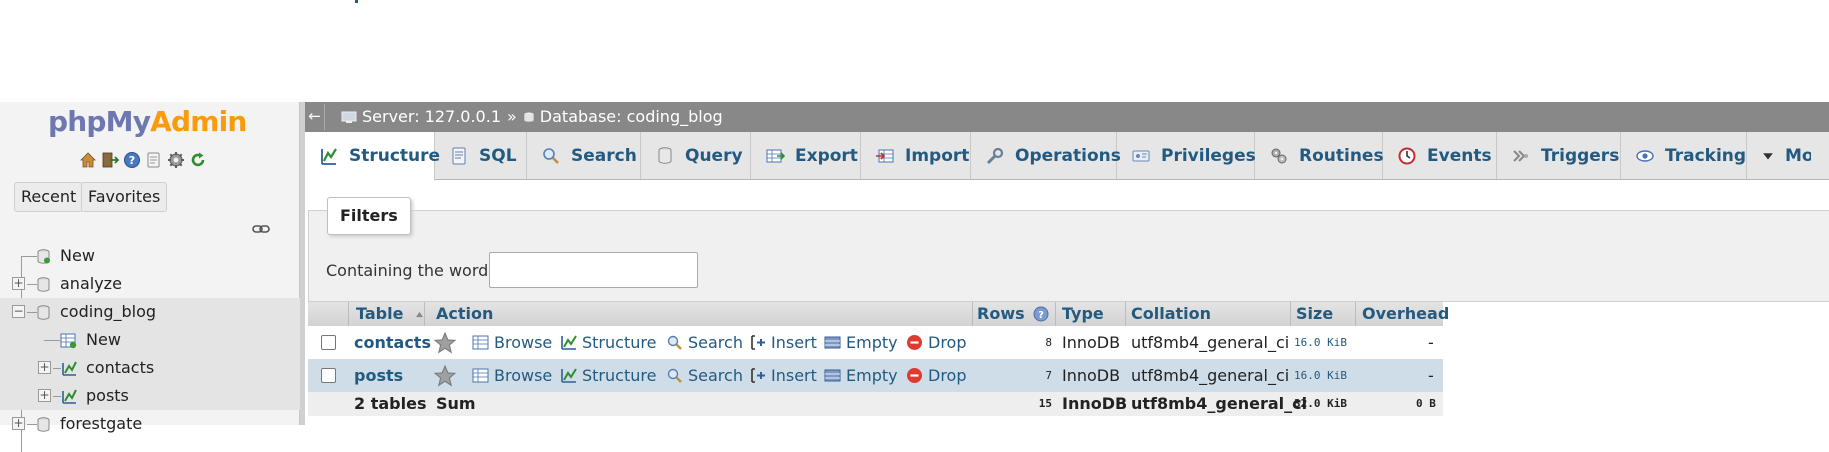 This screenshot has width=1829, height=452. Describe the element at coordinates (1219, 403) in the screenshot. I see `default-collation: utf8mb4_general_ci` at that location.